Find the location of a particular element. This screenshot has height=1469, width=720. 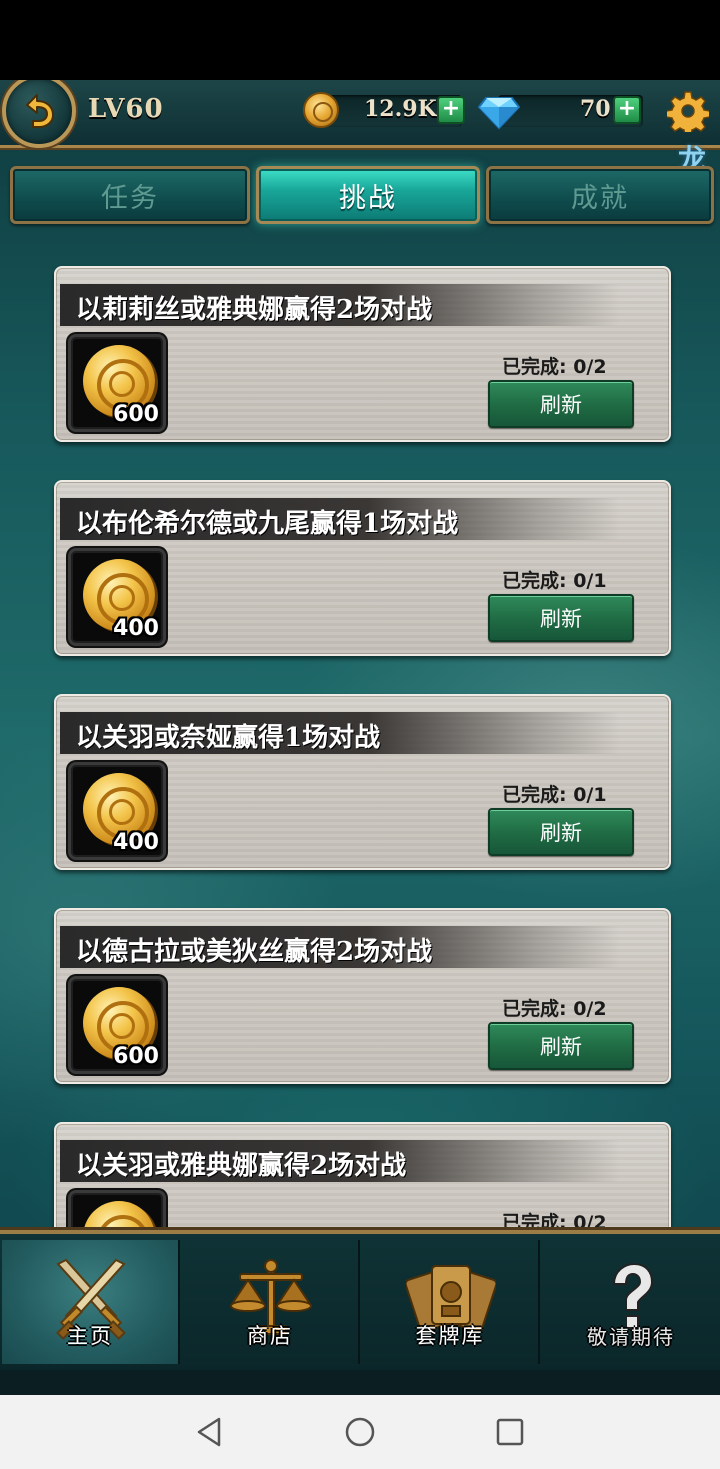

nav-label: 敬请期待 is located at coordinates (631, 1337).